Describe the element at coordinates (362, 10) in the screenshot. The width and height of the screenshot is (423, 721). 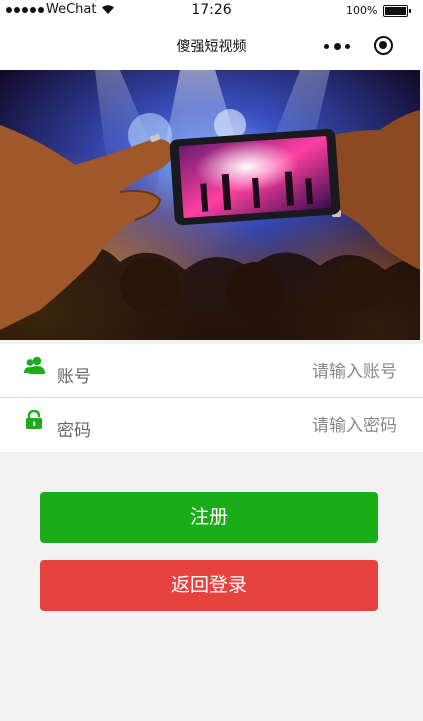
I see `battery-percent: 100%` at that location.